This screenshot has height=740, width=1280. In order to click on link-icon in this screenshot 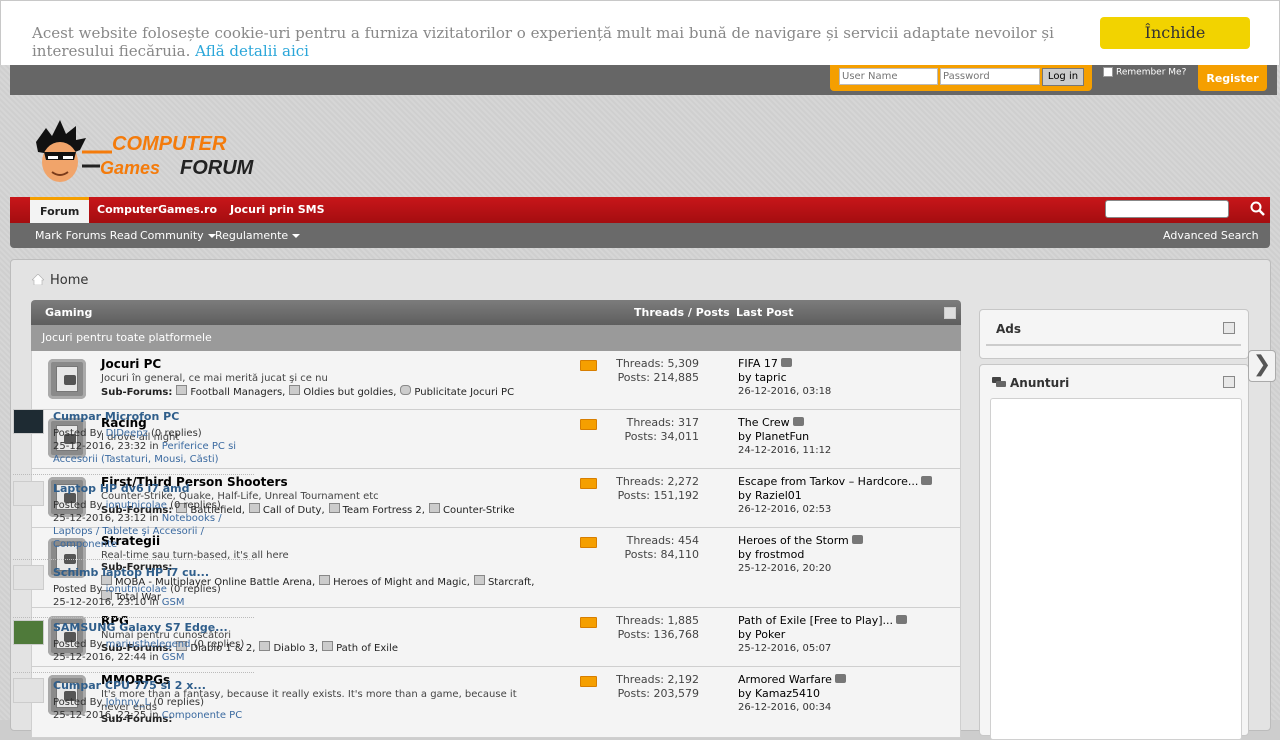, I will do `click(406, 390)`.